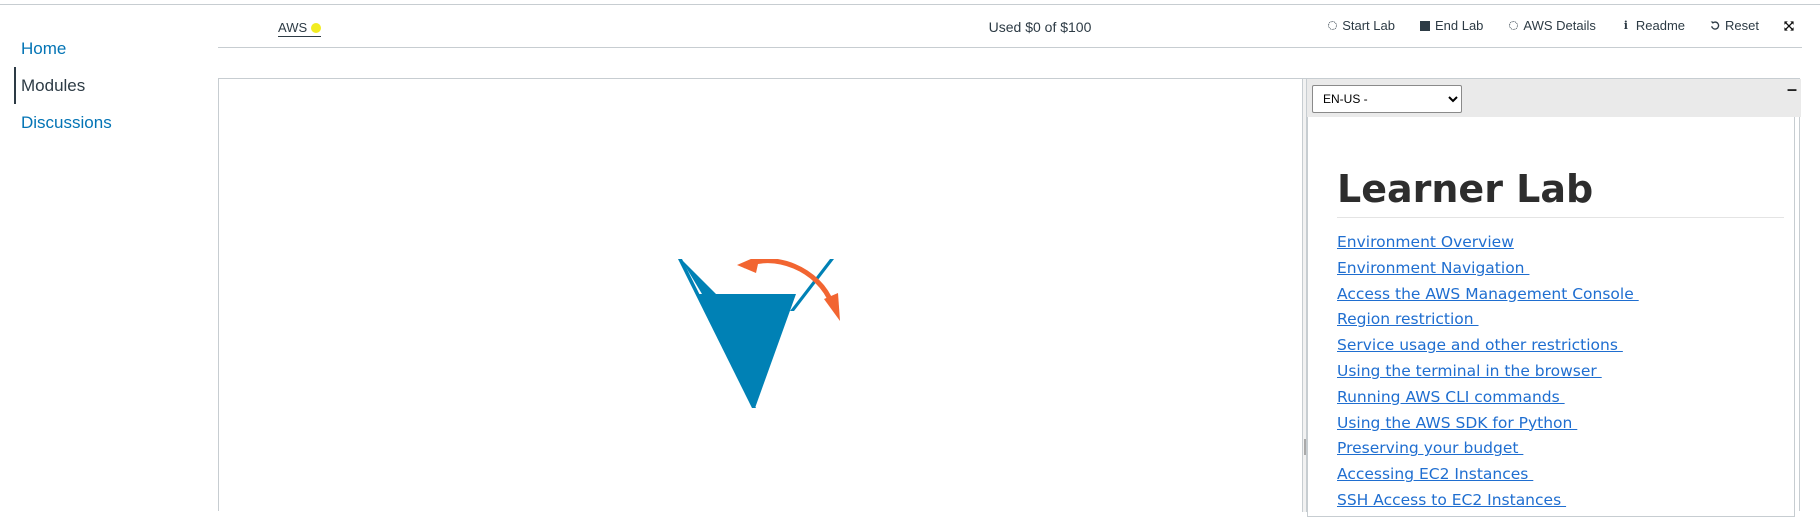 The height and width of the screenshot is (517, 1820). I want to click on collapse-icon: –, so click(1792, 89).